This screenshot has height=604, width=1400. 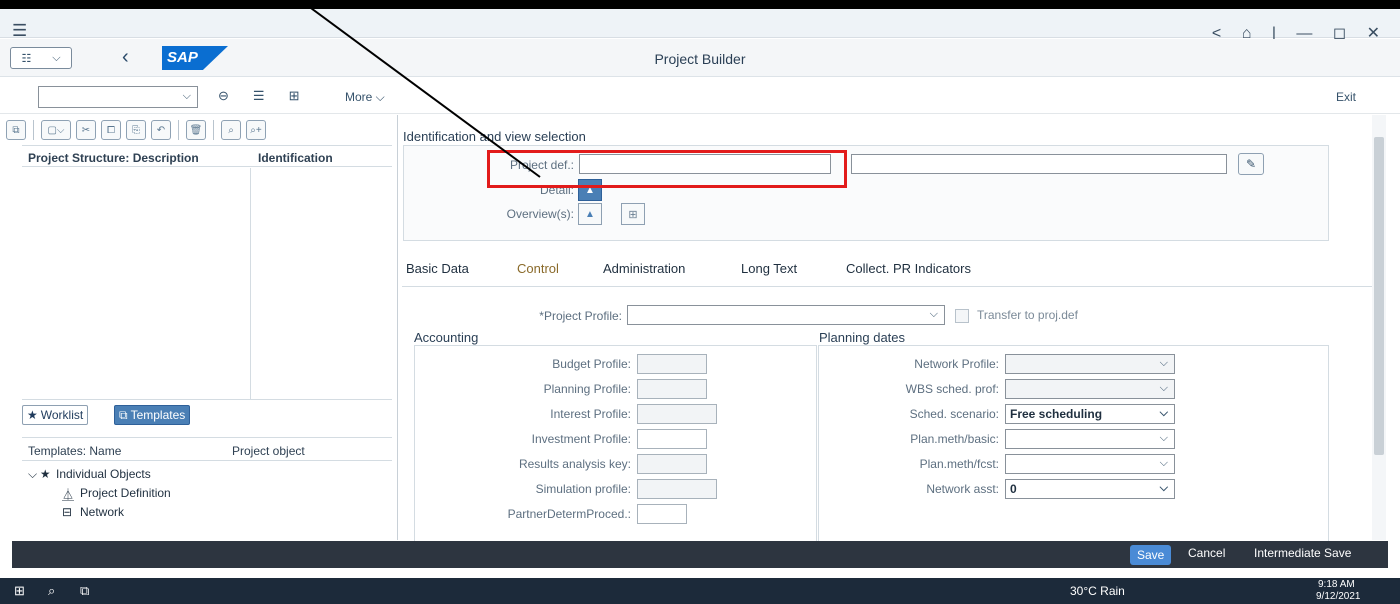 What do you see at coordinates (207, 474) in the screenshot?
I see `list-item: ⌵ ★ Individual Objects` at bounding box center [207, 474].